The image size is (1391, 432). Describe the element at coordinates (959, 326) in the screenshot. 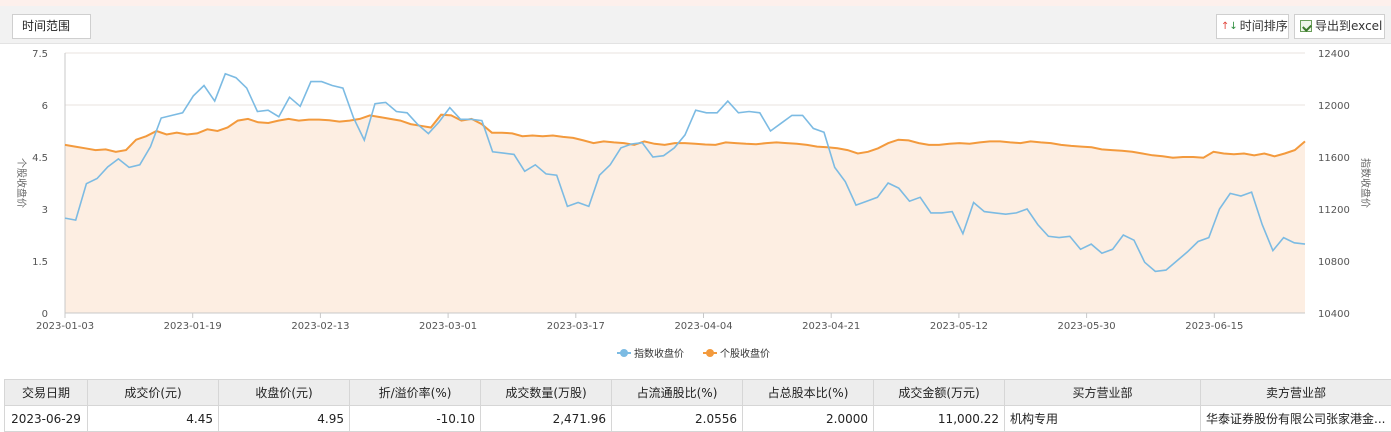

I see `x-tick-label: 2023-05-12` at that location.